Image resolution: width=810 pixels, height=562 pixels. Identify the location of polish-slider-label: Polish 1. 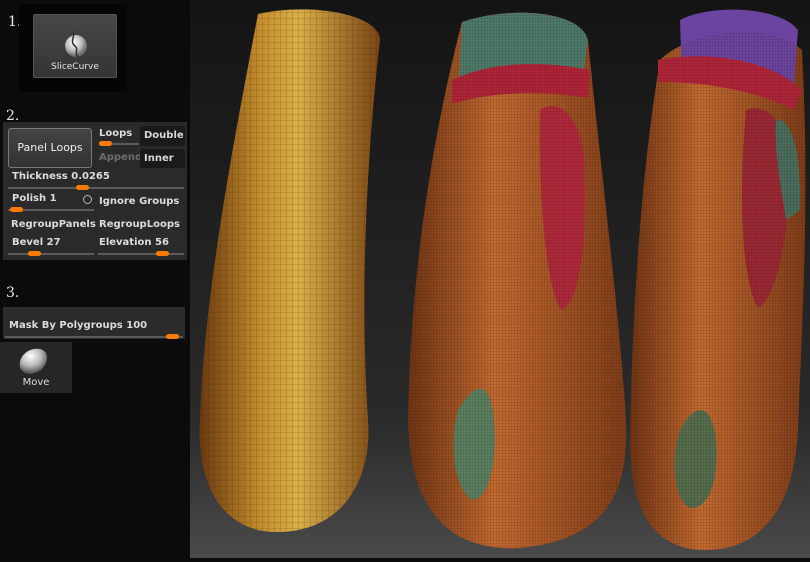
(34, 198).